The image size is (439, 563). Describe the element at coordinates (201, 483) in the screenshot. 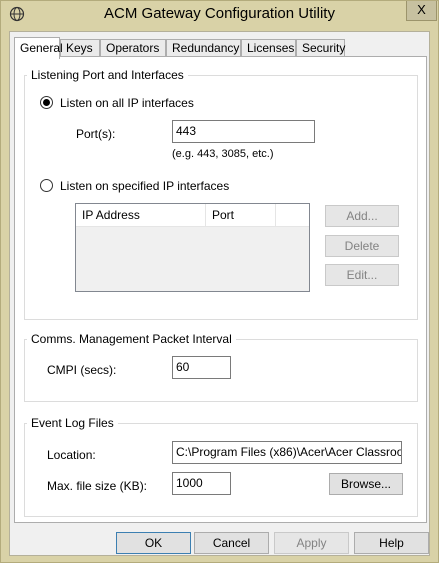

I see `max-file-size-input: 1000` at that location.